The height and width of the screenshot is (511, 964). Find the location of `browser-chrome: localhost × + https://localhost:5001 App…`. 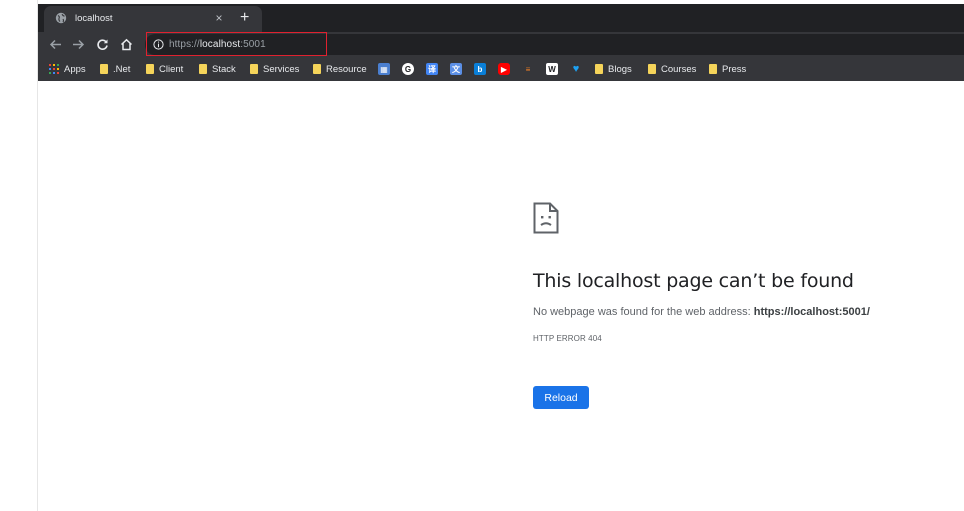

browser-chrome: localhost × + https://localhost:5001 App… is located at coordinates (501, 42).